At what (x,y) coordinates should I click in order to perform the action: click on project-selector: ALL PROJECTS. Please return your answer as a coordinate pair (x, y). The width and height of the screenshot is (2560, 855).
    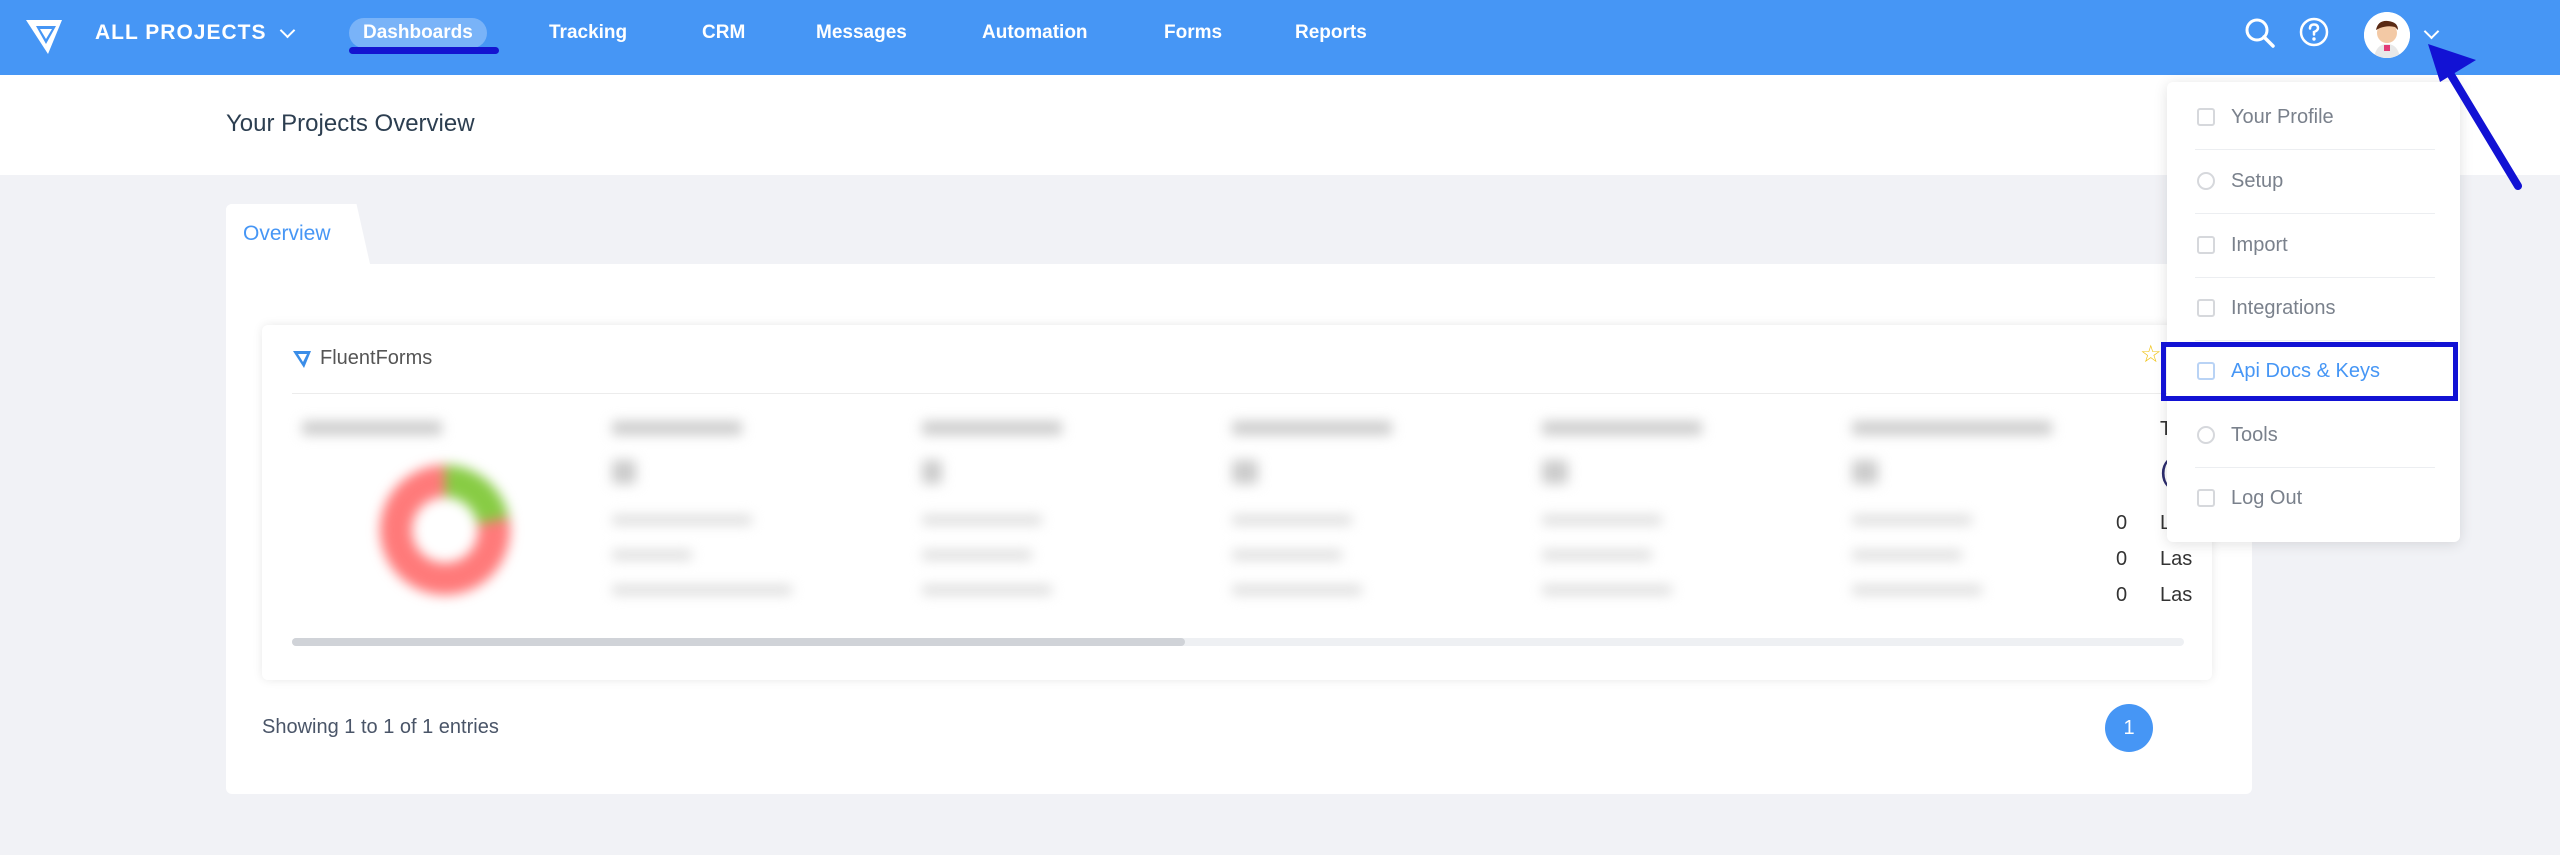
    Looking at the image, I should click on (195, 33).